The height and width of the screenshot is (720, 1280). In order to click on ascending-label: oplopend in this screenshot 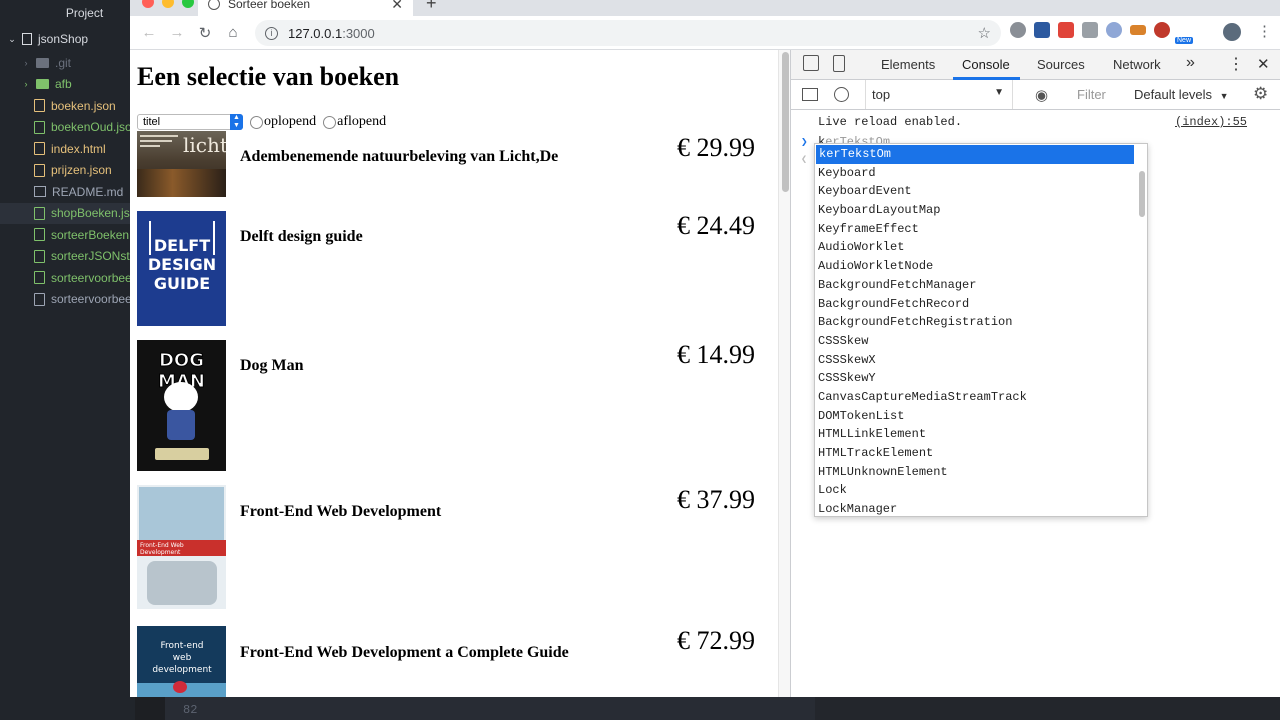, I will do `click(290, 121)`.